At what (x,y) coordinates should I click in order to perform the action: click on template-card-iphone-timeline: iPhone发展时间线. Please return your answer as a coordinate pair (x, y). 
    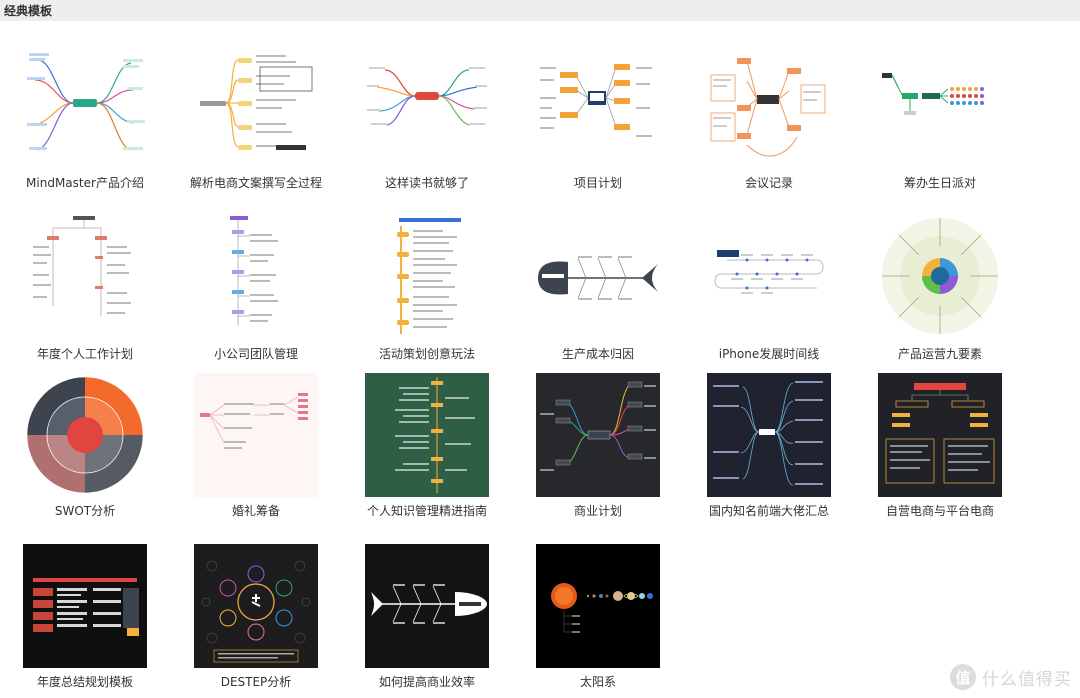
    Looking at the image, I should click on (769, 296).